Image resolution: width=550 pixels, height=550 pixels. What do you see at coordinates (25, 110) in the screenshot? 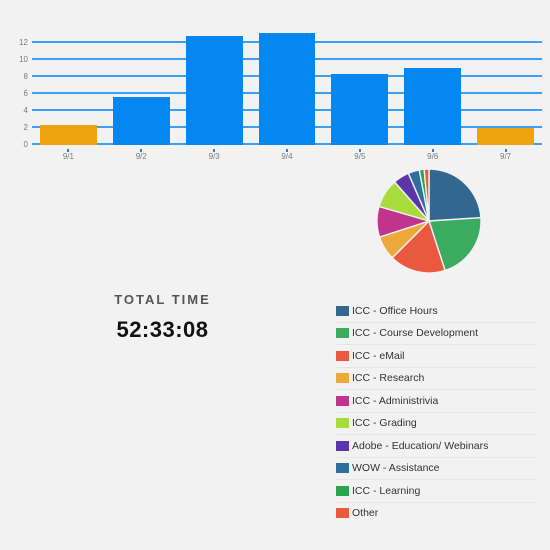
I see `bar-chart-y-tick-label: 4` at bounding box center [25, 110].